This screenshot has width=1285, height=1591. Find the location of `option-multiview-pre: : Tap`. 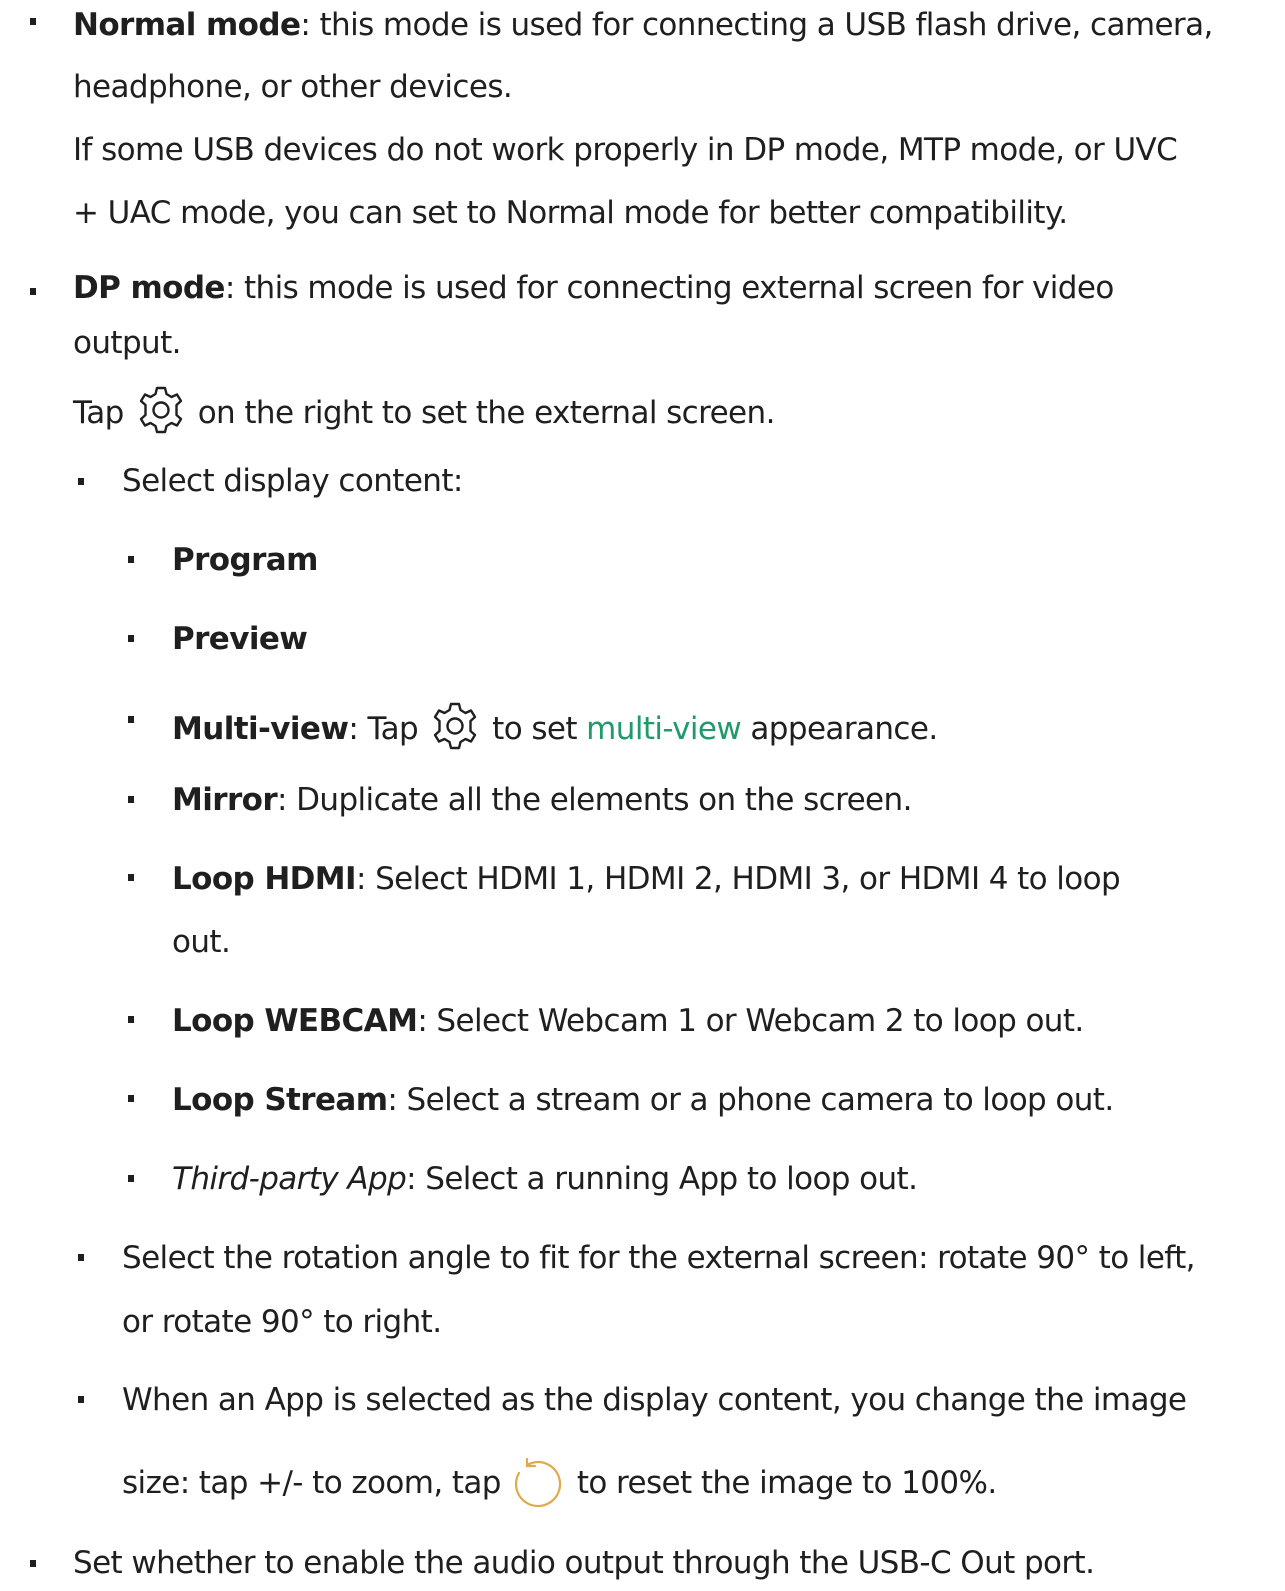

option-multiview-pre: : Tap is located at coordinates (383, 729).